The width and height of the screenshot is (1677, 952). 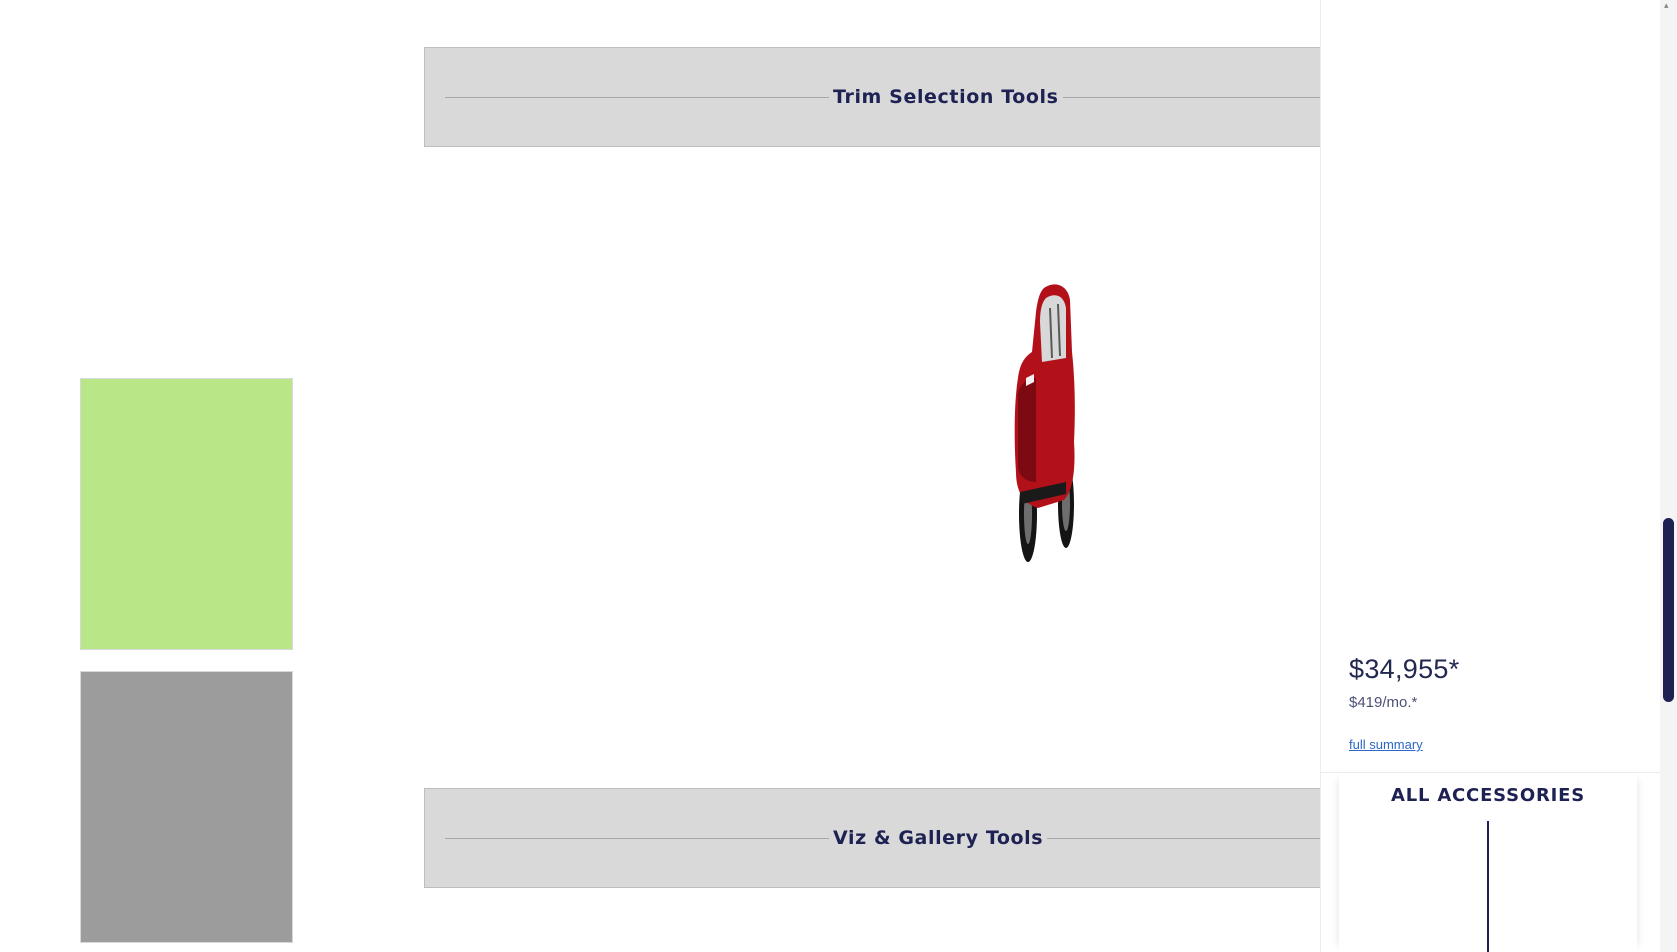 I want to click on trim-selection-tools-title: Trim Selection Tools, so click(x=946, y=97).